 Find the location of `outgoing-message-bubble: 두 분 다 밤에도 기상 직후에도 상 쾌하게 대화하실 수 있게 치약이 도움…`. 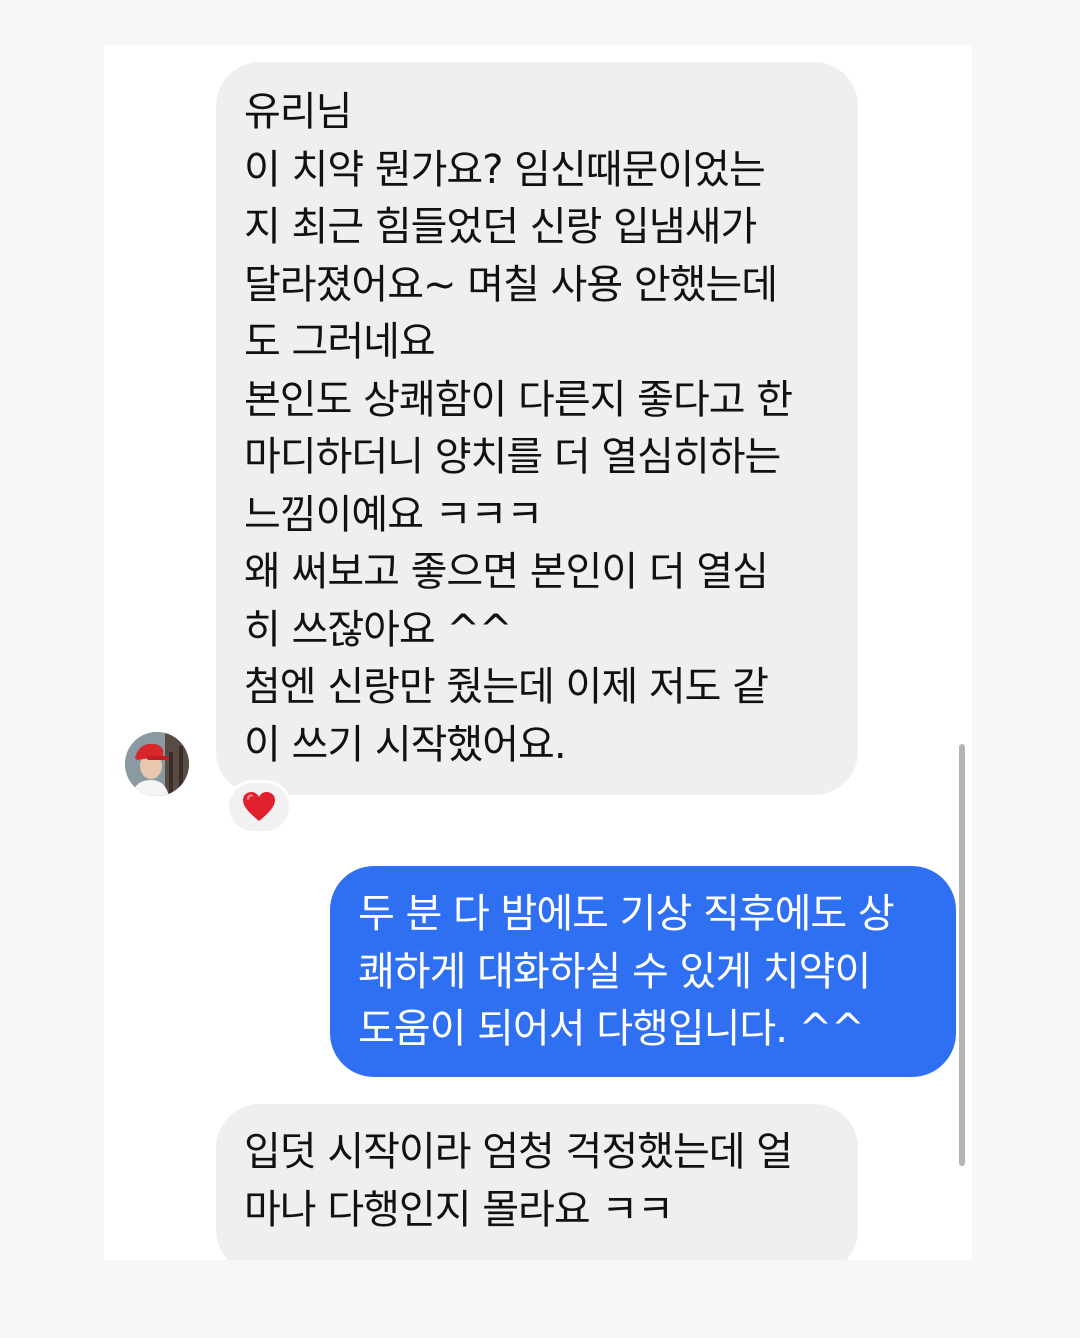

outgoing-message-bubble: 두 분 다 밤에도 기상 직후에도 상 쾌하게 대화하실 수 있게 치약이 도움… is located at coordinates (643, 971).